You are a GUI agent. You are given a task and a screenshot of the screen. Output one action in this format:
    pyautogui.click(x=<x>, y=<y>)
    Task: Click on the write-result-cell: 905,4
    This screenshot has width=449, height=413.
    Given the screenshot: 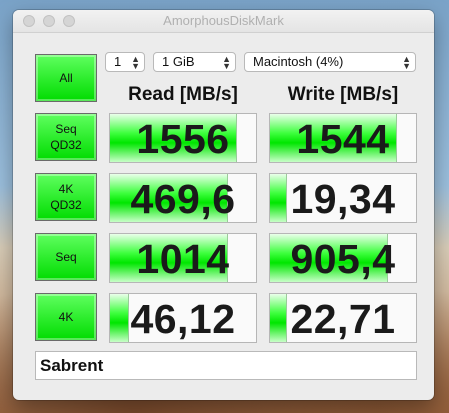 What is the action you would take?
    pyautogui.click(x=343, y=258)
    